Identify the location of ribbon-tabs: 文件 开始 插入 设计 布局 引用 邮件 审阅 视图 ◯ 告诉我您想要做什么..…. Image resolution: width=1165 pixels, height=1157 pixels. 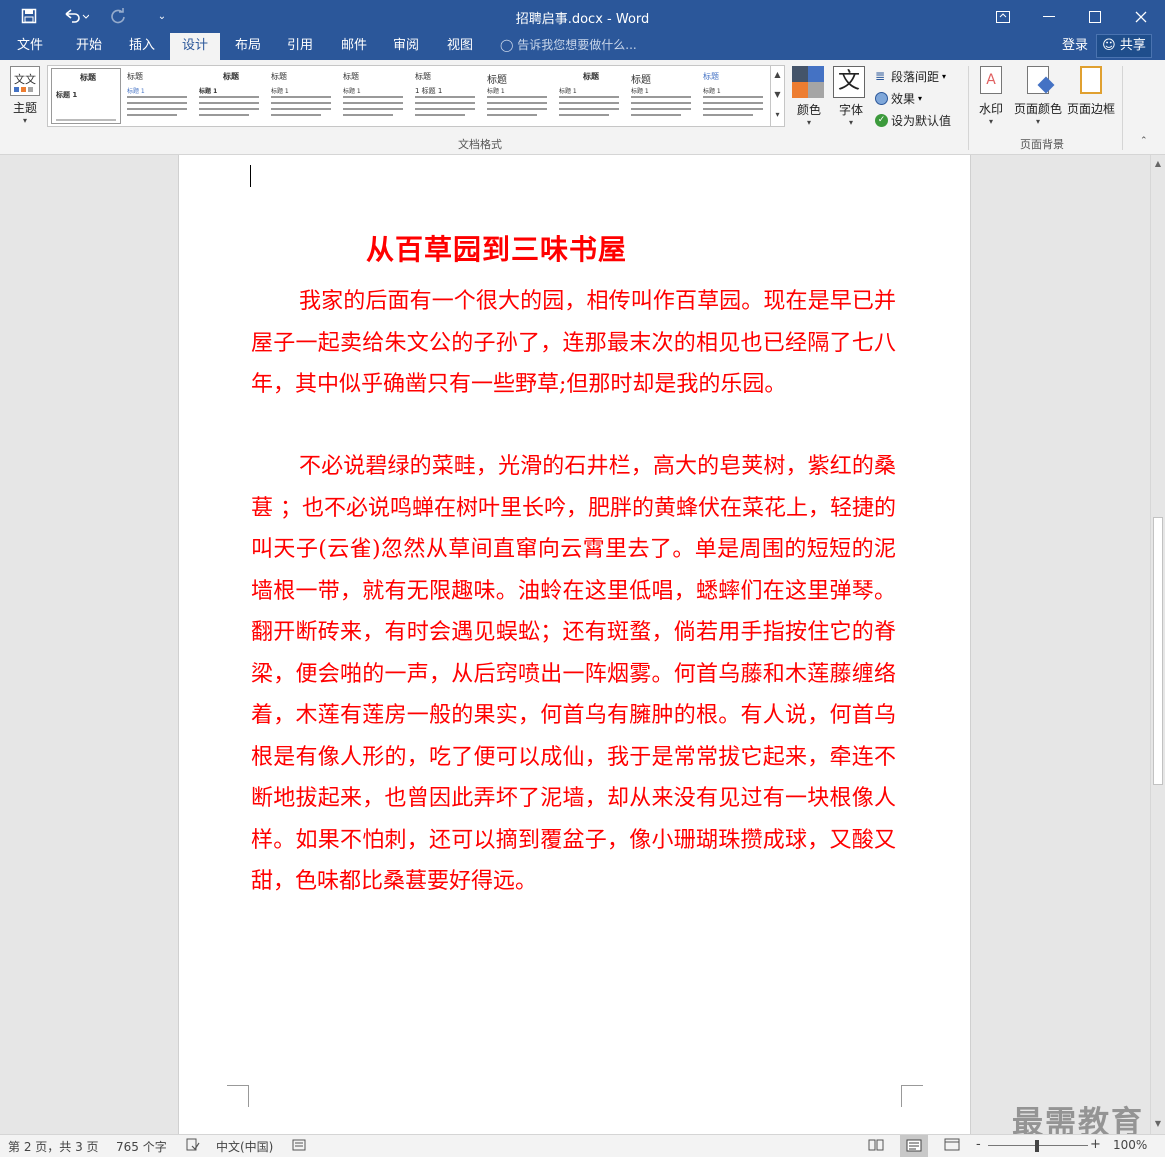
(582, 46).